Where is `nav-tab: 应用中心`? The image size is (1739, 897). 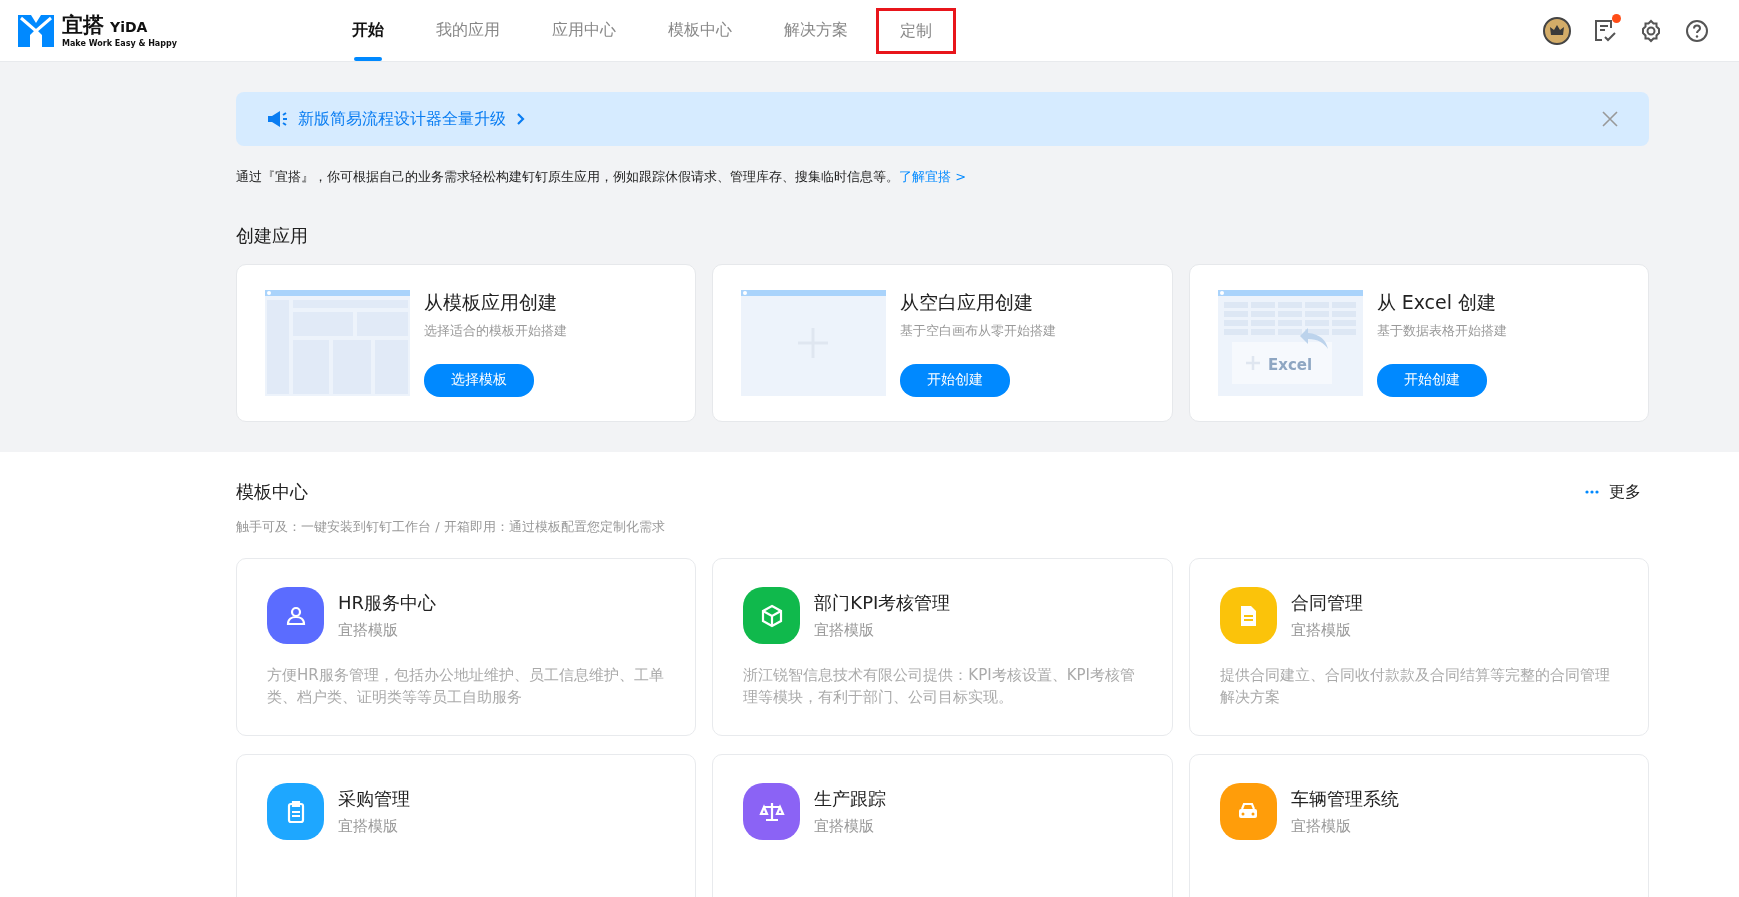
nav-tab: 应用中心 is located at coordinates (584, 30).